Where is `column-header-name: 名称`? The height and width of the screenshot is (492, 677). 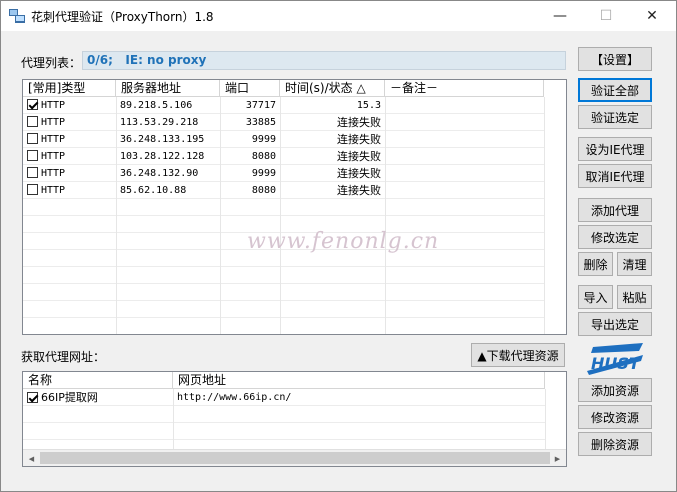 column-header-name: 名称 is located at coordinates (98, 380).